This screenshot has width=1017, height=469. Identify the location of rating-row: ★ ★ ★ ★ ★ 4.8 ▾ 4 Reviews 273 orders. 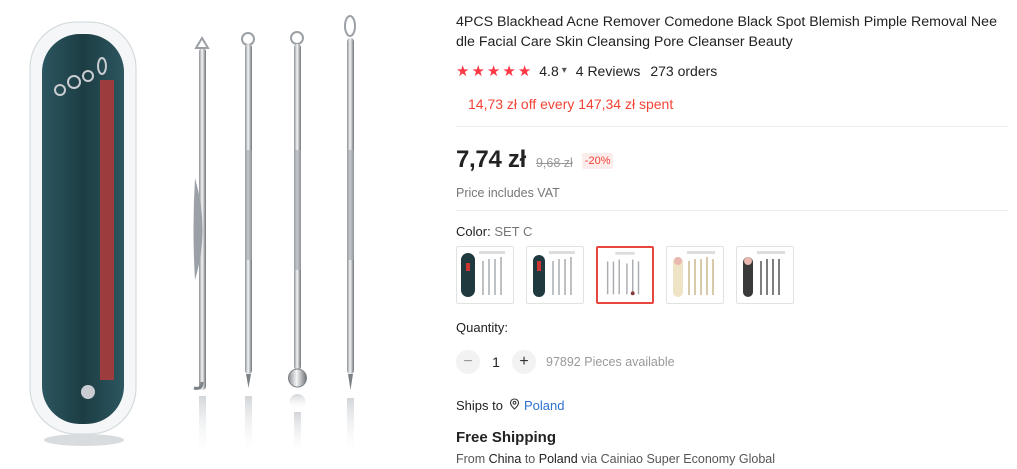
(586, 71).